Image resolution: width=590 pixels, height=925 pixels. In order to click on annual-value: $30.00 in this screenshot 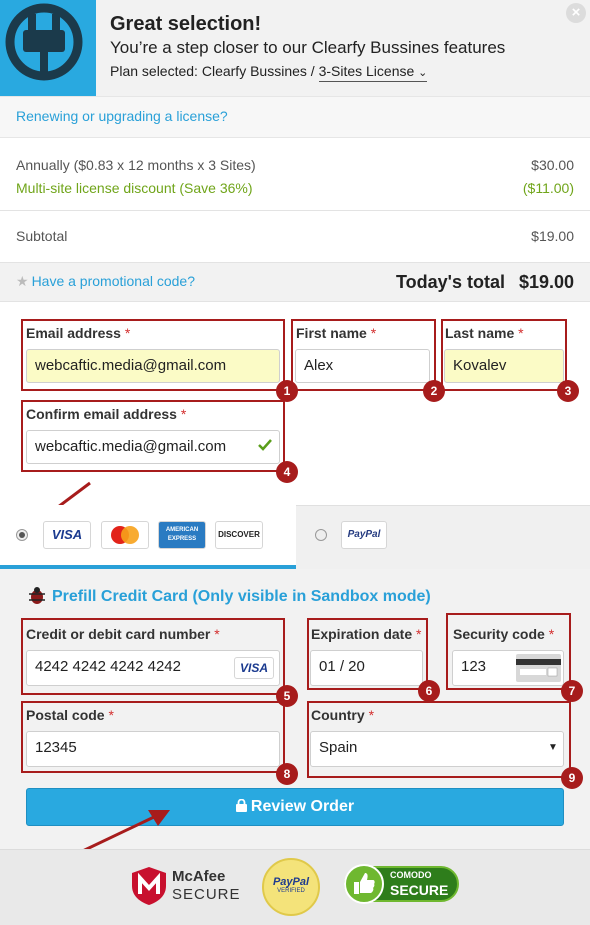, I will do `click(552, 165)`.